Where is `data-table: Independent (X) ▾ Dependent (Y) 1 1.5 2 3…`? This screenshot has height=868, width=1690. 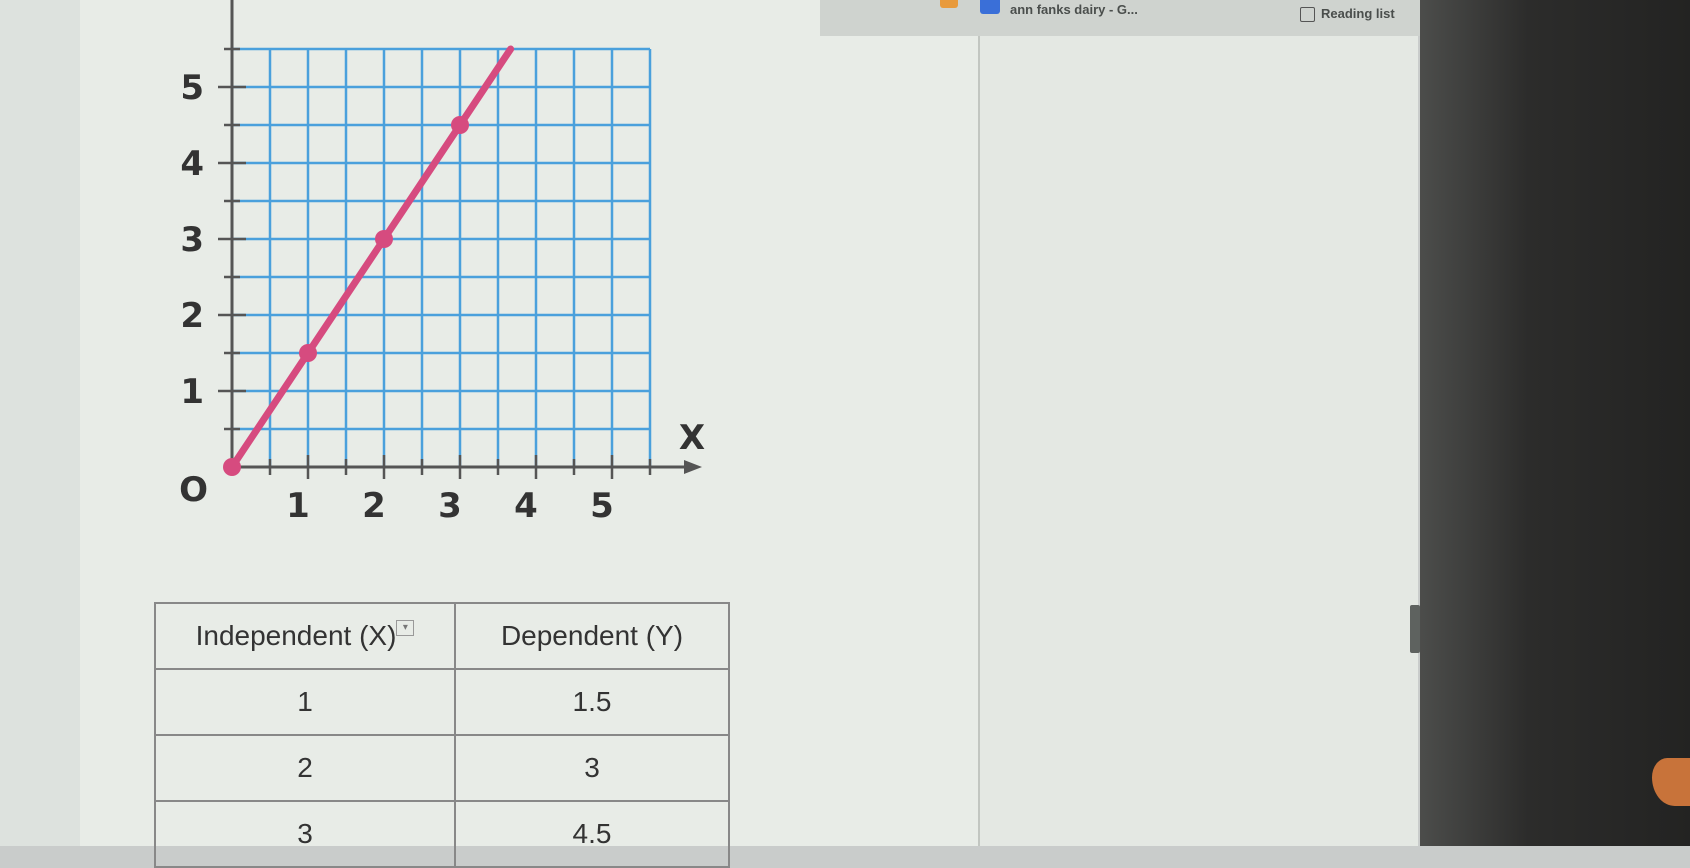
data-table: Independent (X) ▾ Dependent (Y) 1 1.5 2 3… is located at coordinates (442, 735).